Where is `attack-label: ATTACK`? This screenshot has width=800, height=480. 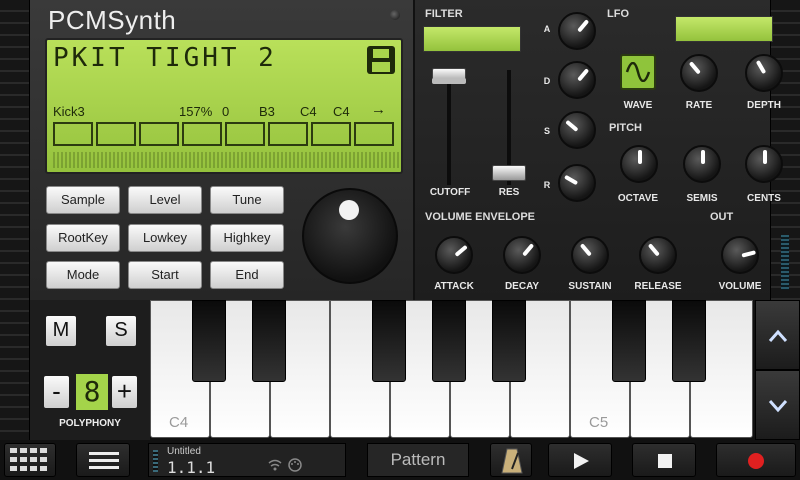
attack-label: ATTACK is located at coordinates (454, 286).